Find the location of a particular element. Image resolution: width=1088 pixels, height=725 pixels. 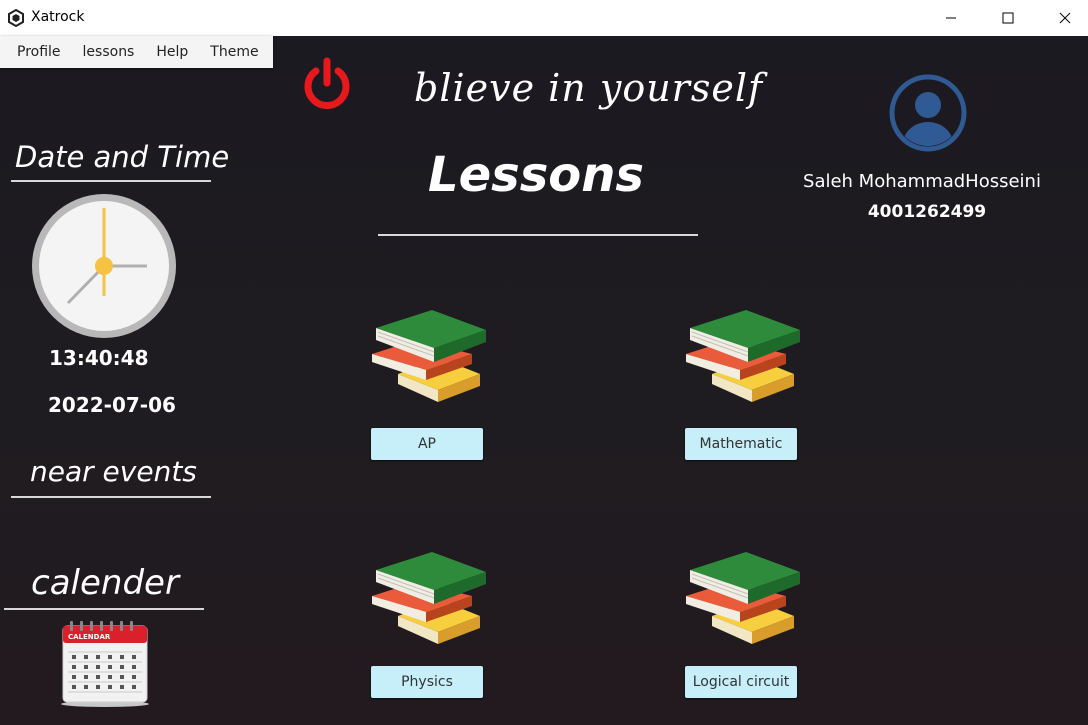

minimize-icon is located at coordinates (951, 18).